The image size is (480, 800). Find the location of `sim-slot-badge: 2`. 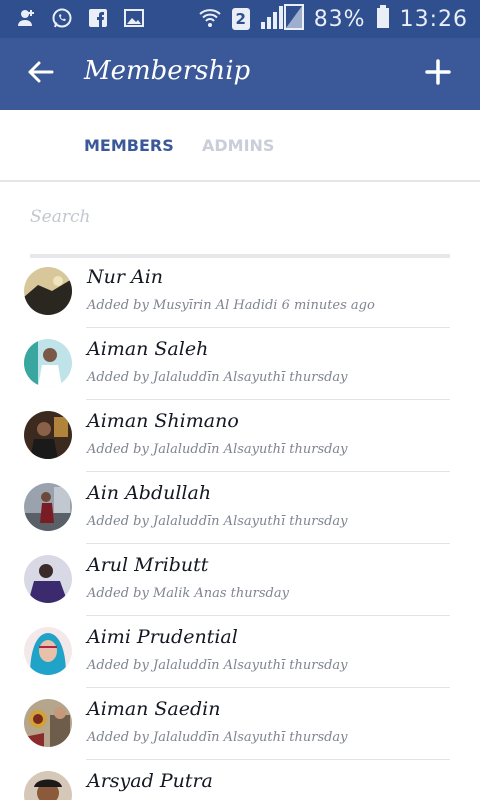

sim-slot-badge: 2 is located at coordinates (240, 19).